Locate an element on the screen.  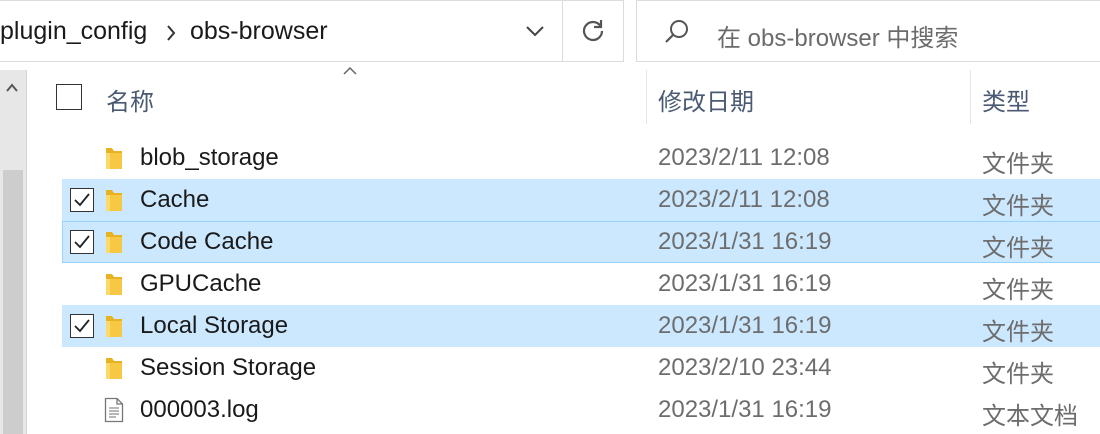
file-row: blob_storage 2023/2/11 12:08 文件夹 is located at coordinates (581, 158).